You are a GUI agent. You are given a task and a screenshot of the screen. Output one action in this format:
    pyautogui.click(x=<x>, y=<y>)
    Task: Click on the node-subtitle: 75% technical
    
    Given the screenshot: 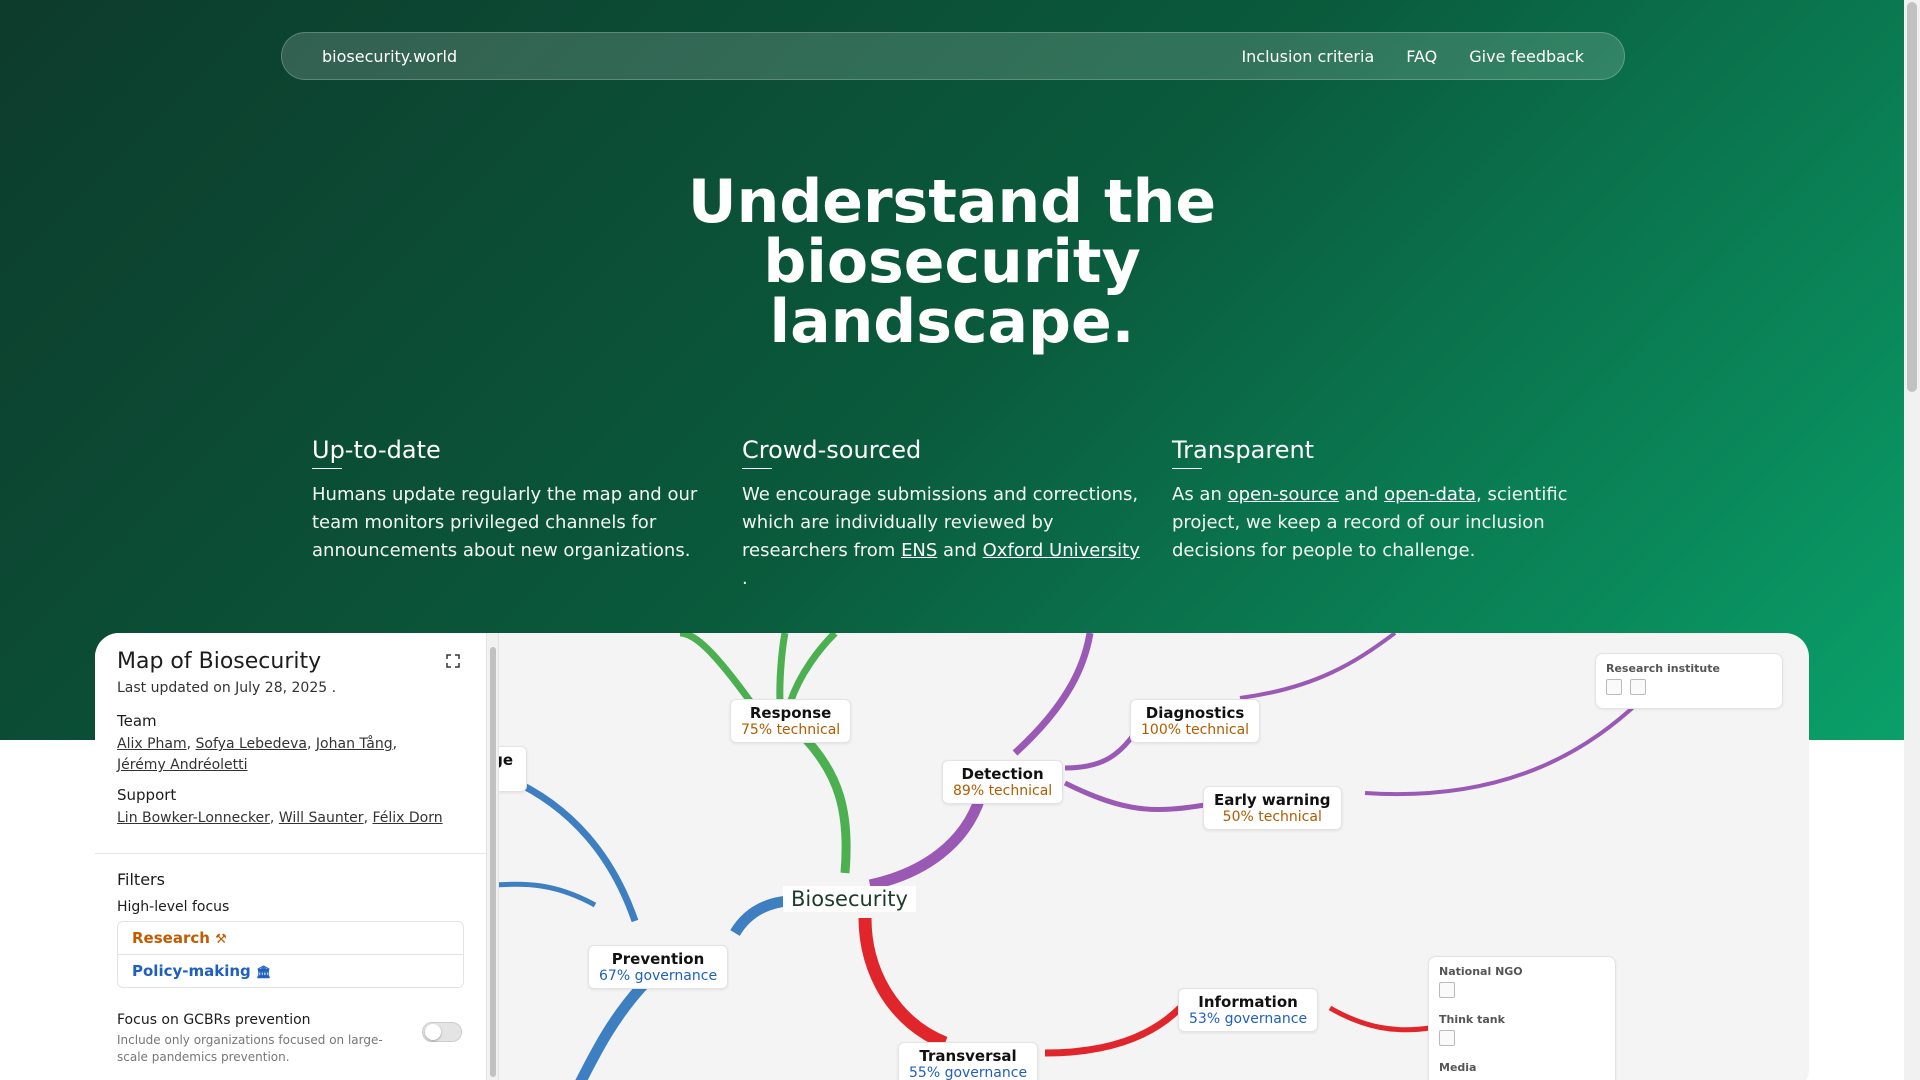 What is the action you would take?
    pyautogui.click(x=791, y=730)
    